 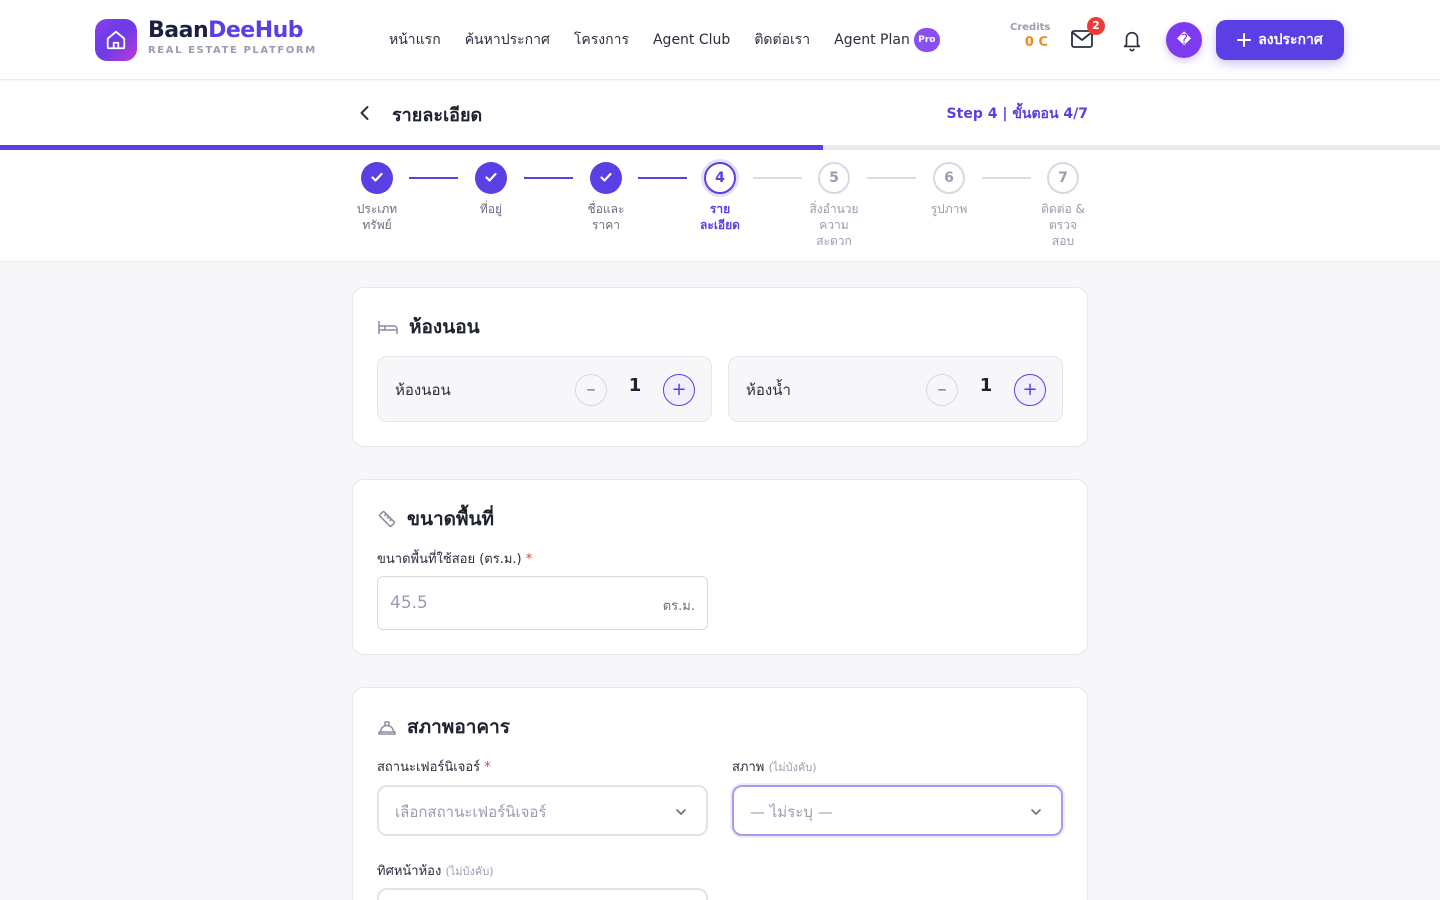 I want to click on credits-value: 0 C, so click(x=1036, y=42).